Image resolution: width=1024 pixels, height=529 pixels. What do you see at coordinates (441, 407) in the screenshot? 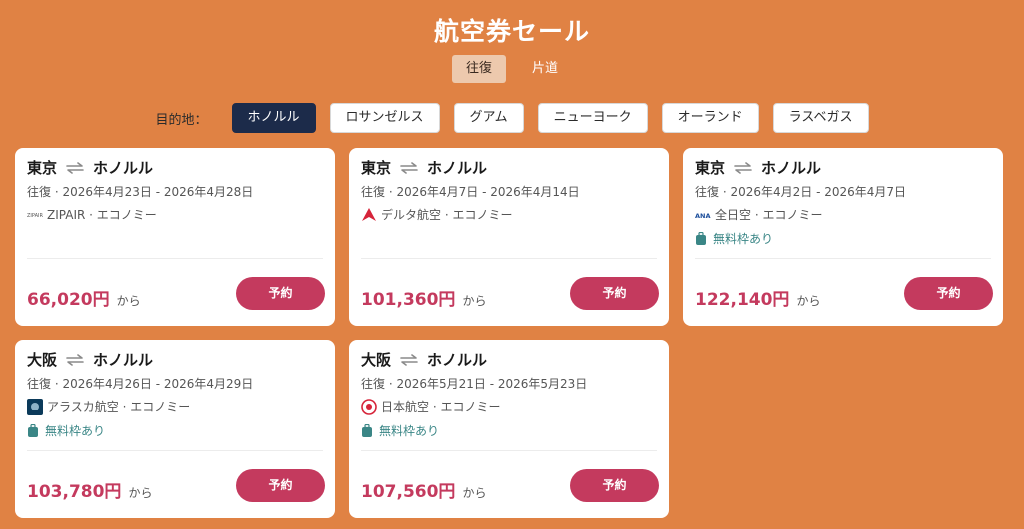
I see `airline-name: 日本航空 · エコノミー` at bounding box center [441, 407].